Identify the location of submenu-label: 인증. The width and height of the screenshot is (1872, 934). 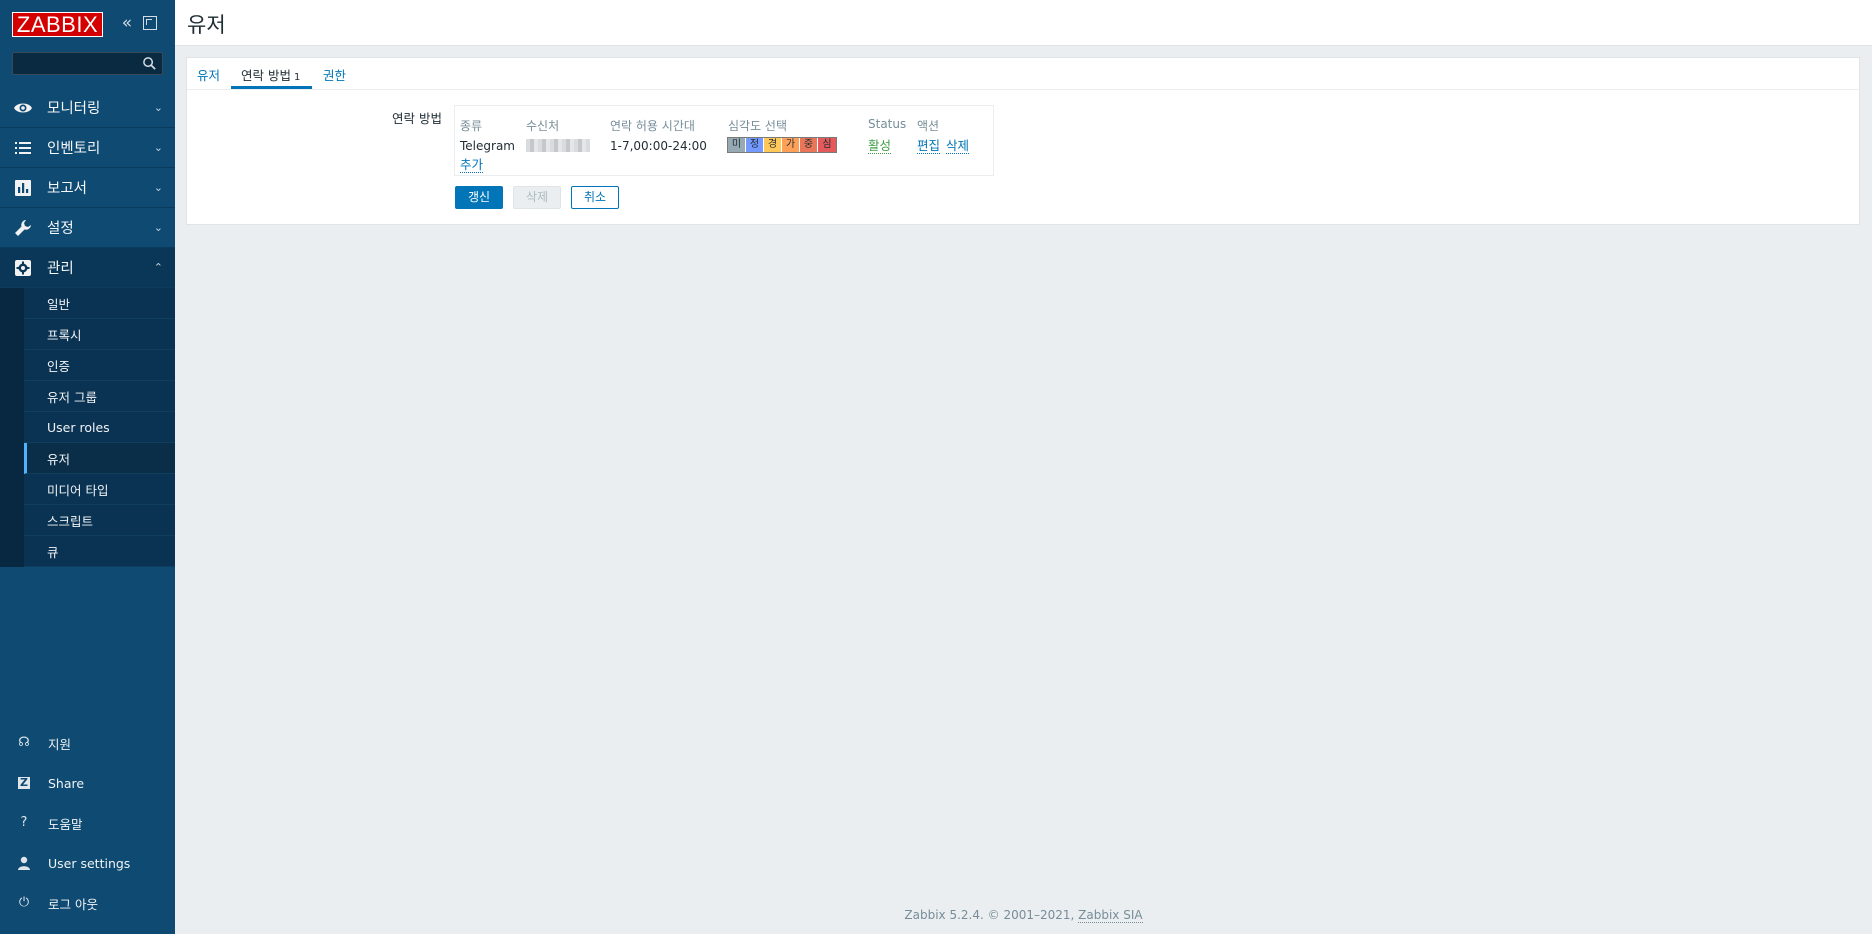
(59, 366).